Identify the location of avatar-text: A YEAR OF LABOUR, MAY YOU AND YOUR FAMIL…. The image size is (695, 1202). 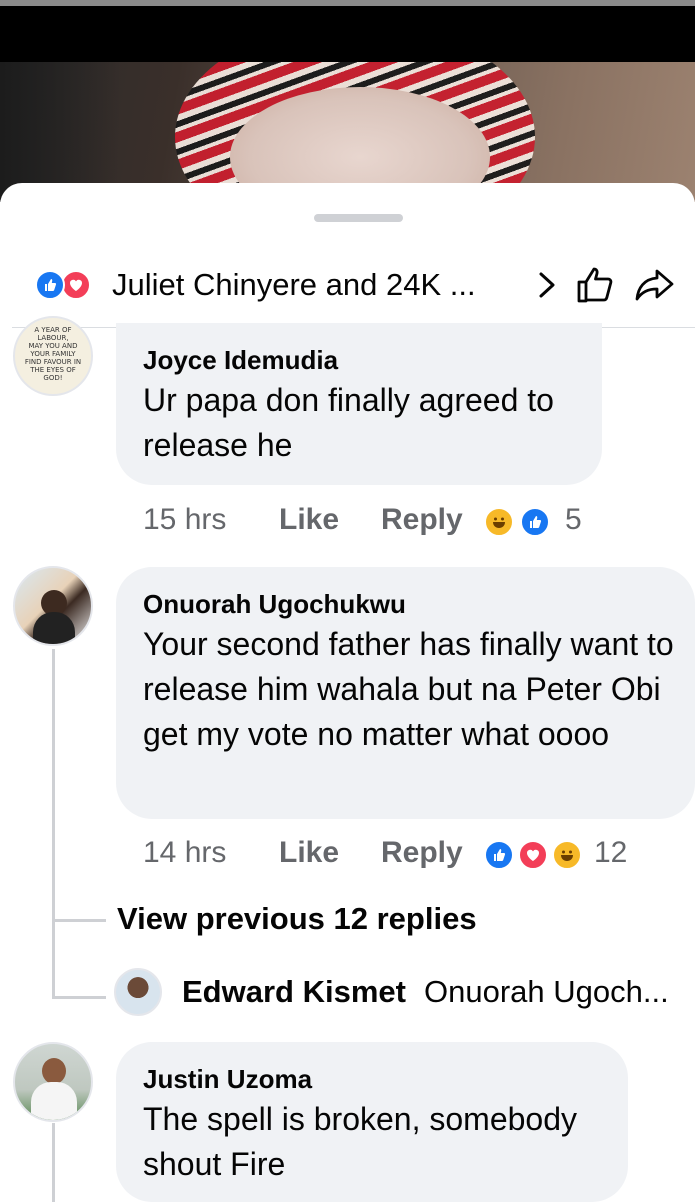
(53, 354).